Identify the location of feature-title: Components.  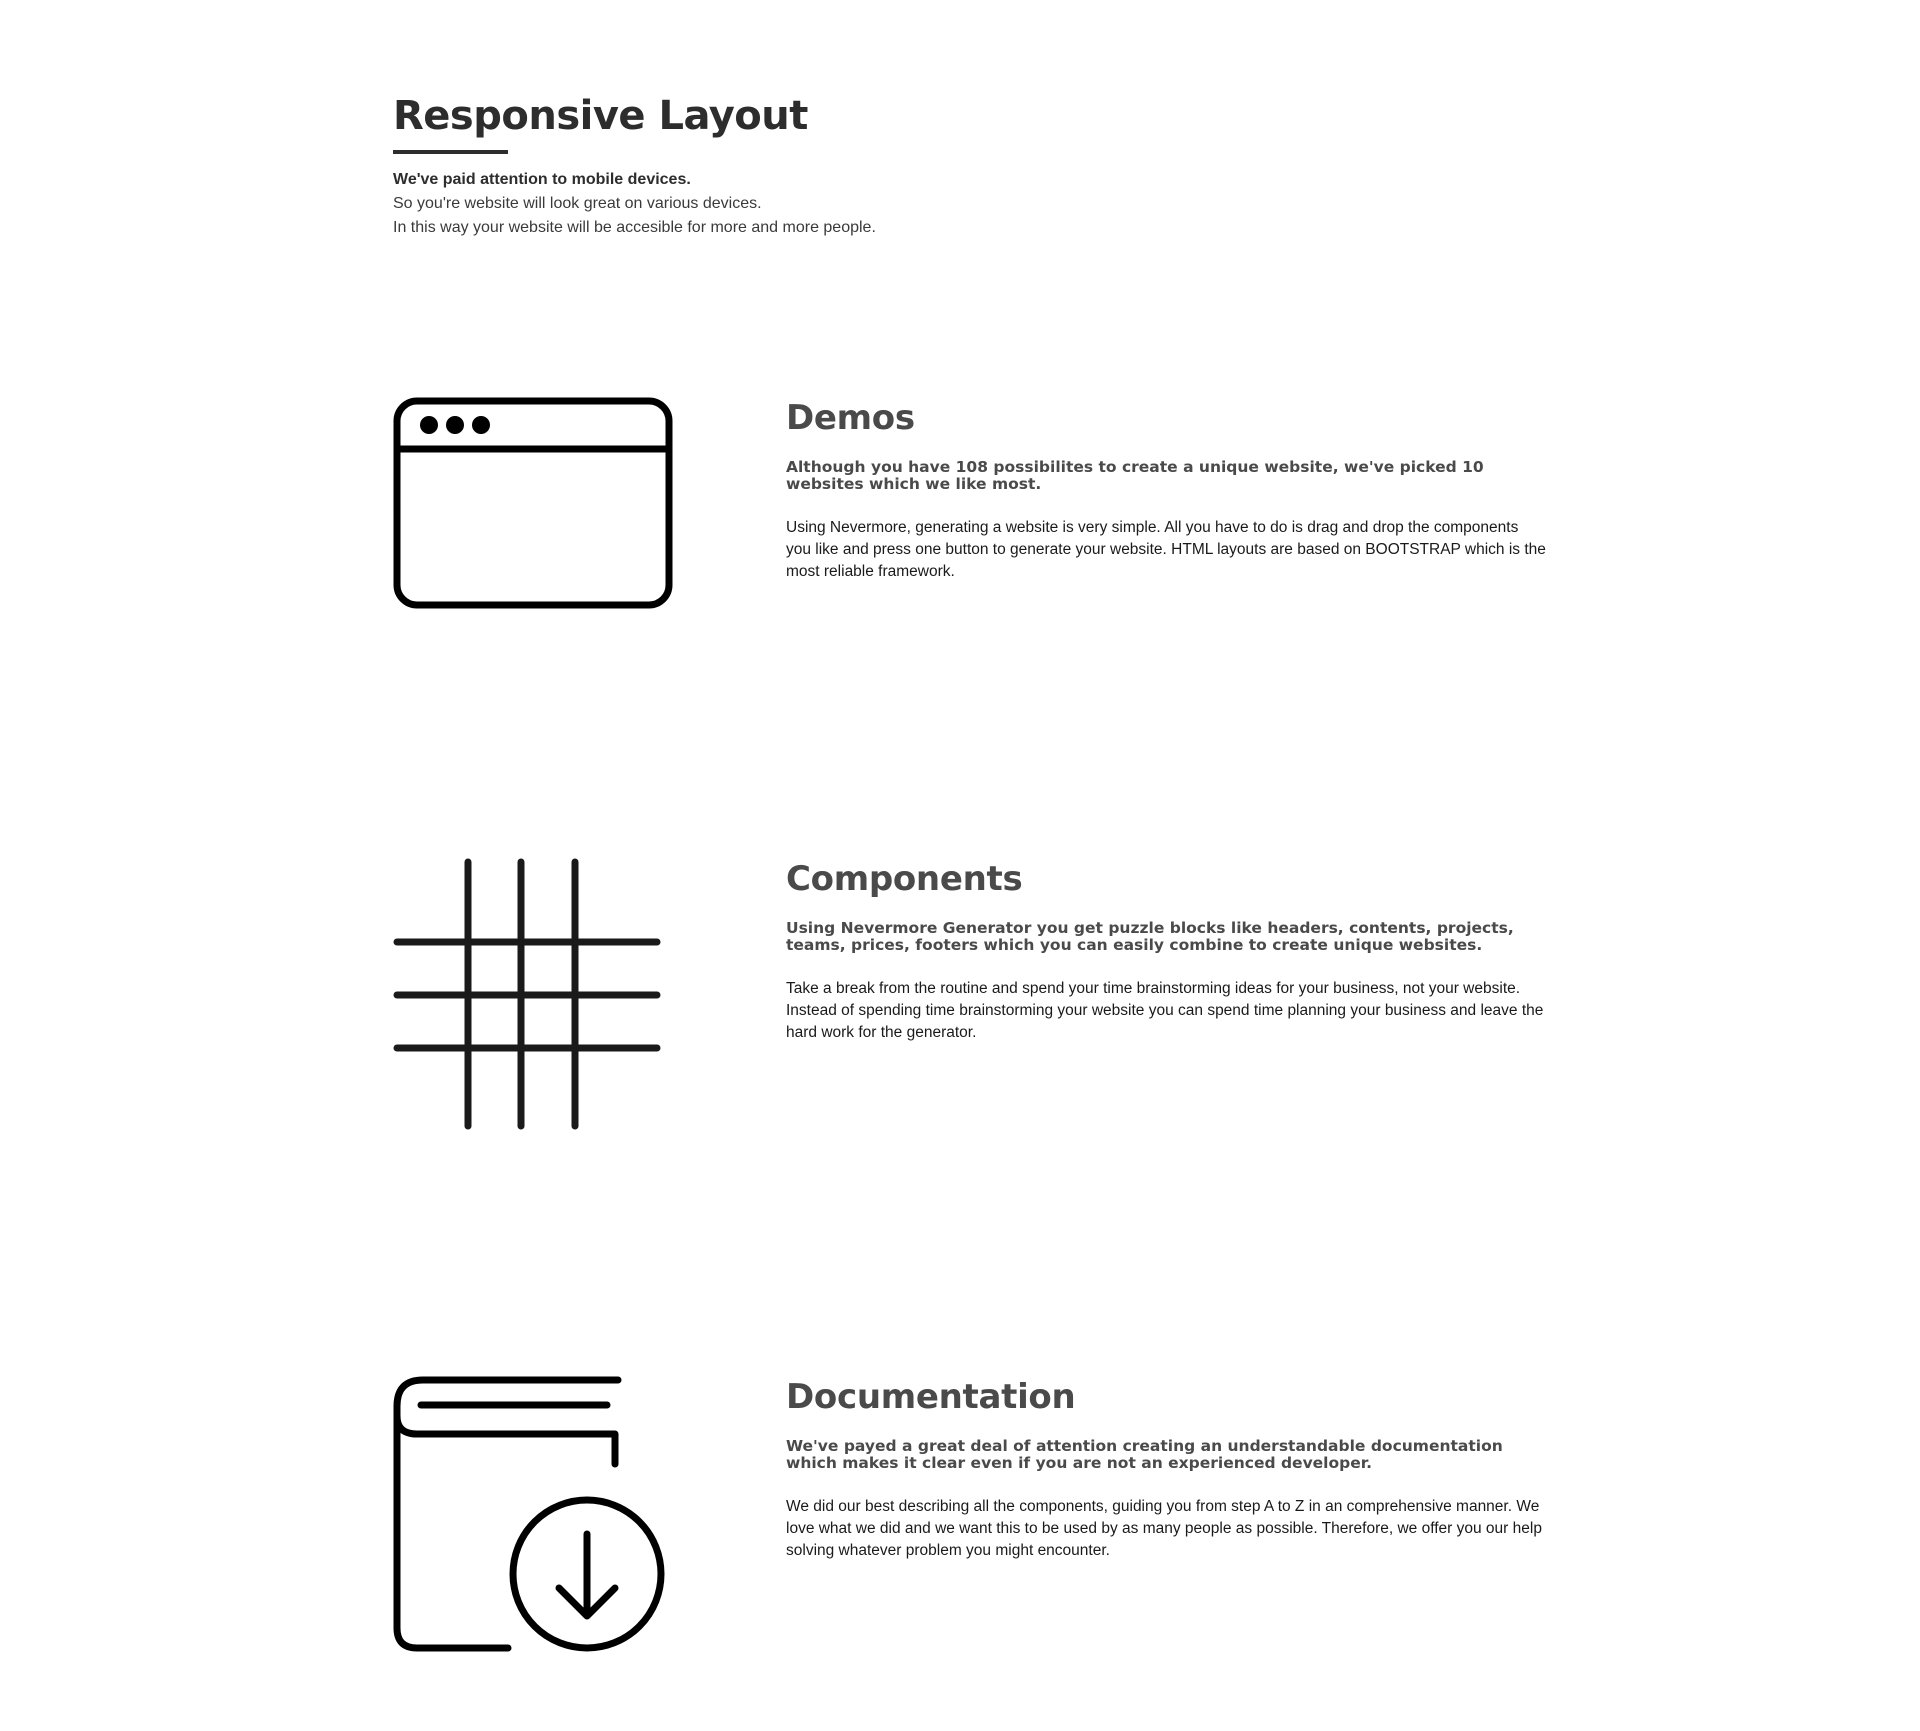
(904, 879).